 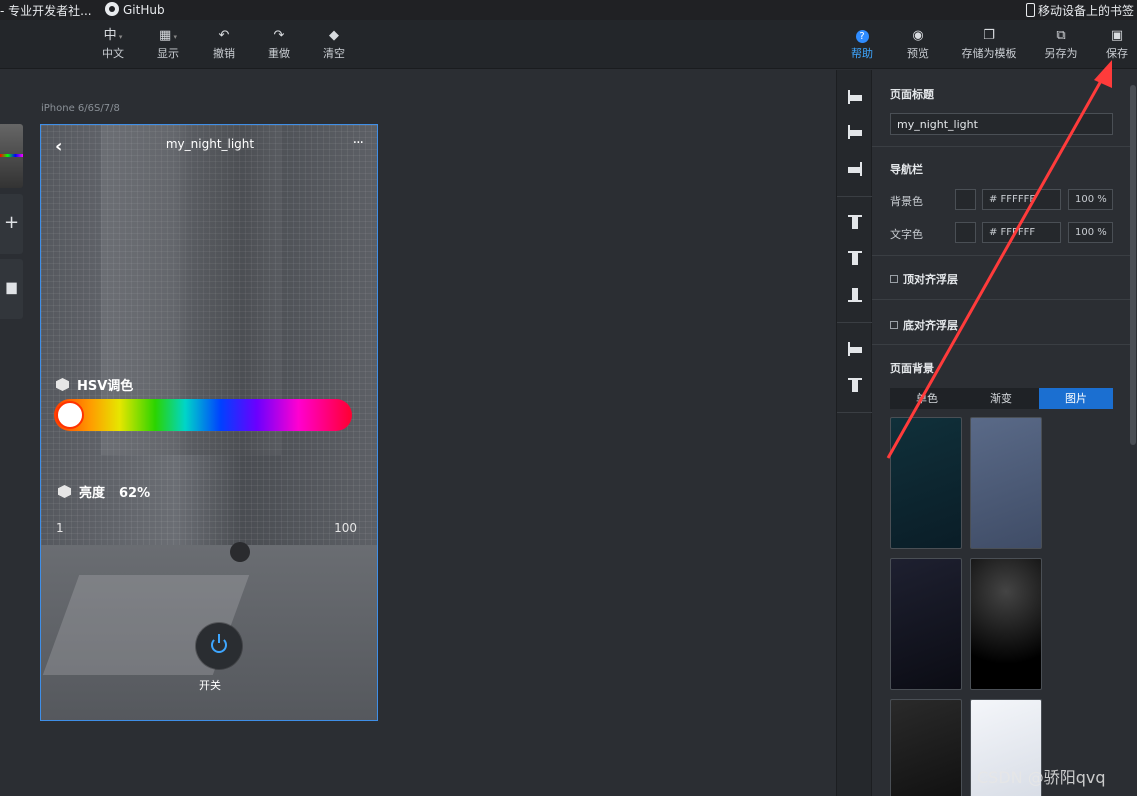 I want to click on delete-page-button: ▆, so click(x=11, y=289).